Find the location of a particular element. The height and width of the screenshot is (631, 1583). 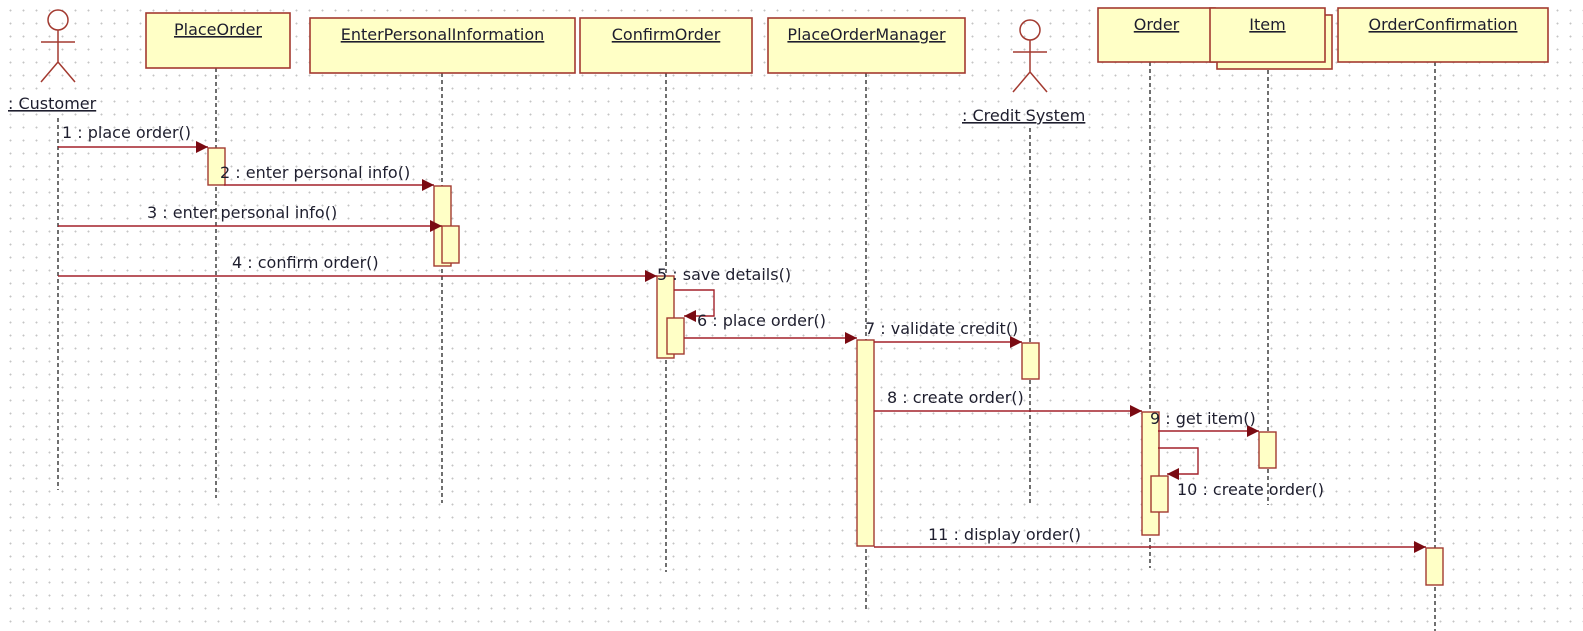

message-label: 8 : create order() is located at coordinates (955, 397).